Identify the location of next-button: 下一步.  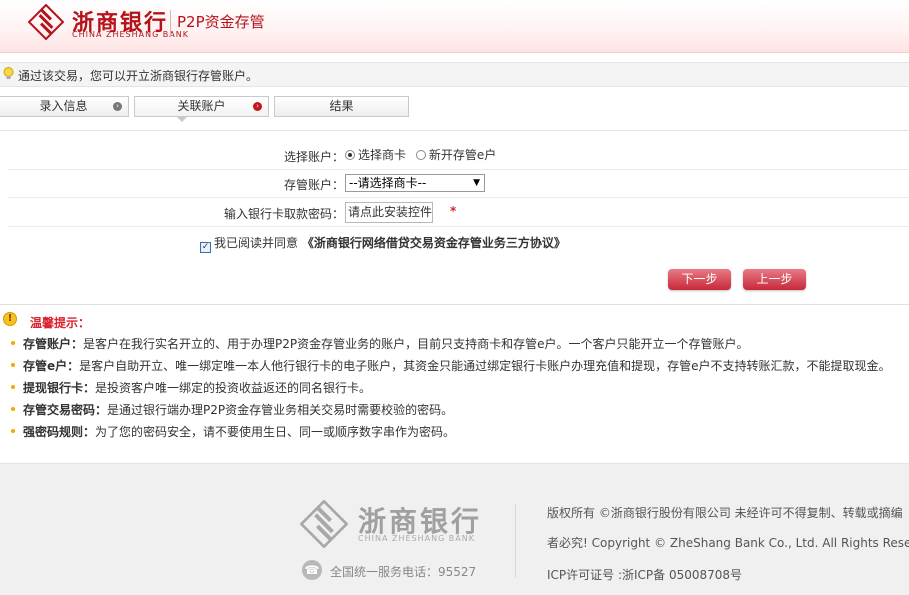
(699, 279).